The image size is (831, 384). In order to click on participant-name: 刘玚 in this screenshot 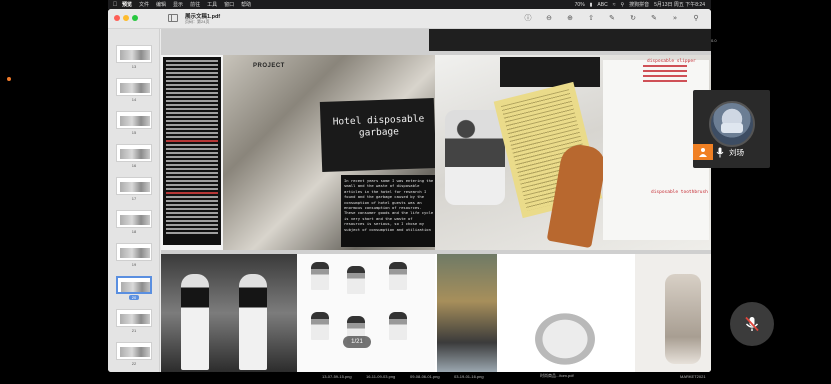, I will do `click(736, 152)`.